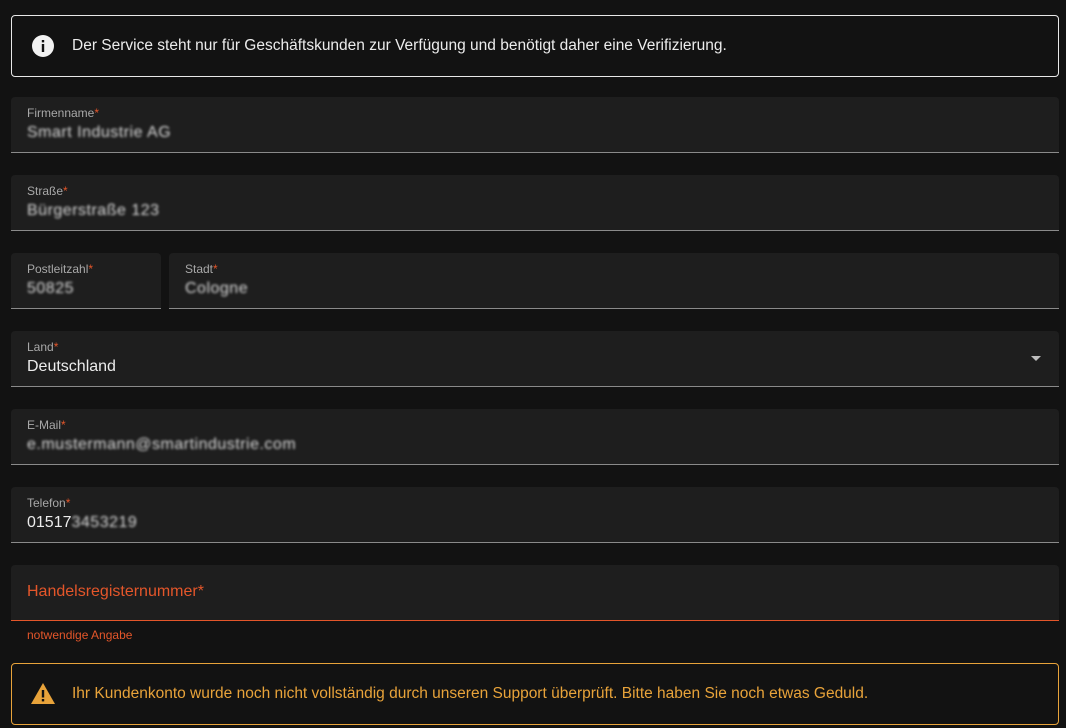  What do you see at coordinates (63, 113) in the screenshot?
I see `company-name-label: Firmenname*` at bounding box center [63, 113].